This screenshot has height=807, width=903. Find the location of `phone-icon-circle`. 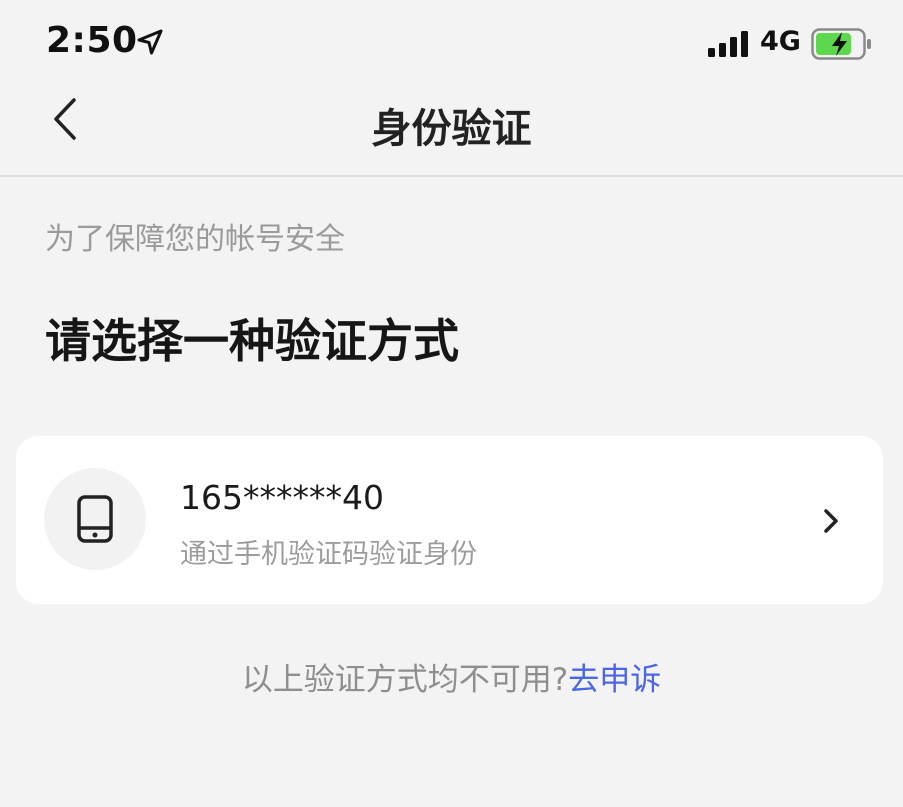

phone-icon-circle is located at coordinates (95, 519).